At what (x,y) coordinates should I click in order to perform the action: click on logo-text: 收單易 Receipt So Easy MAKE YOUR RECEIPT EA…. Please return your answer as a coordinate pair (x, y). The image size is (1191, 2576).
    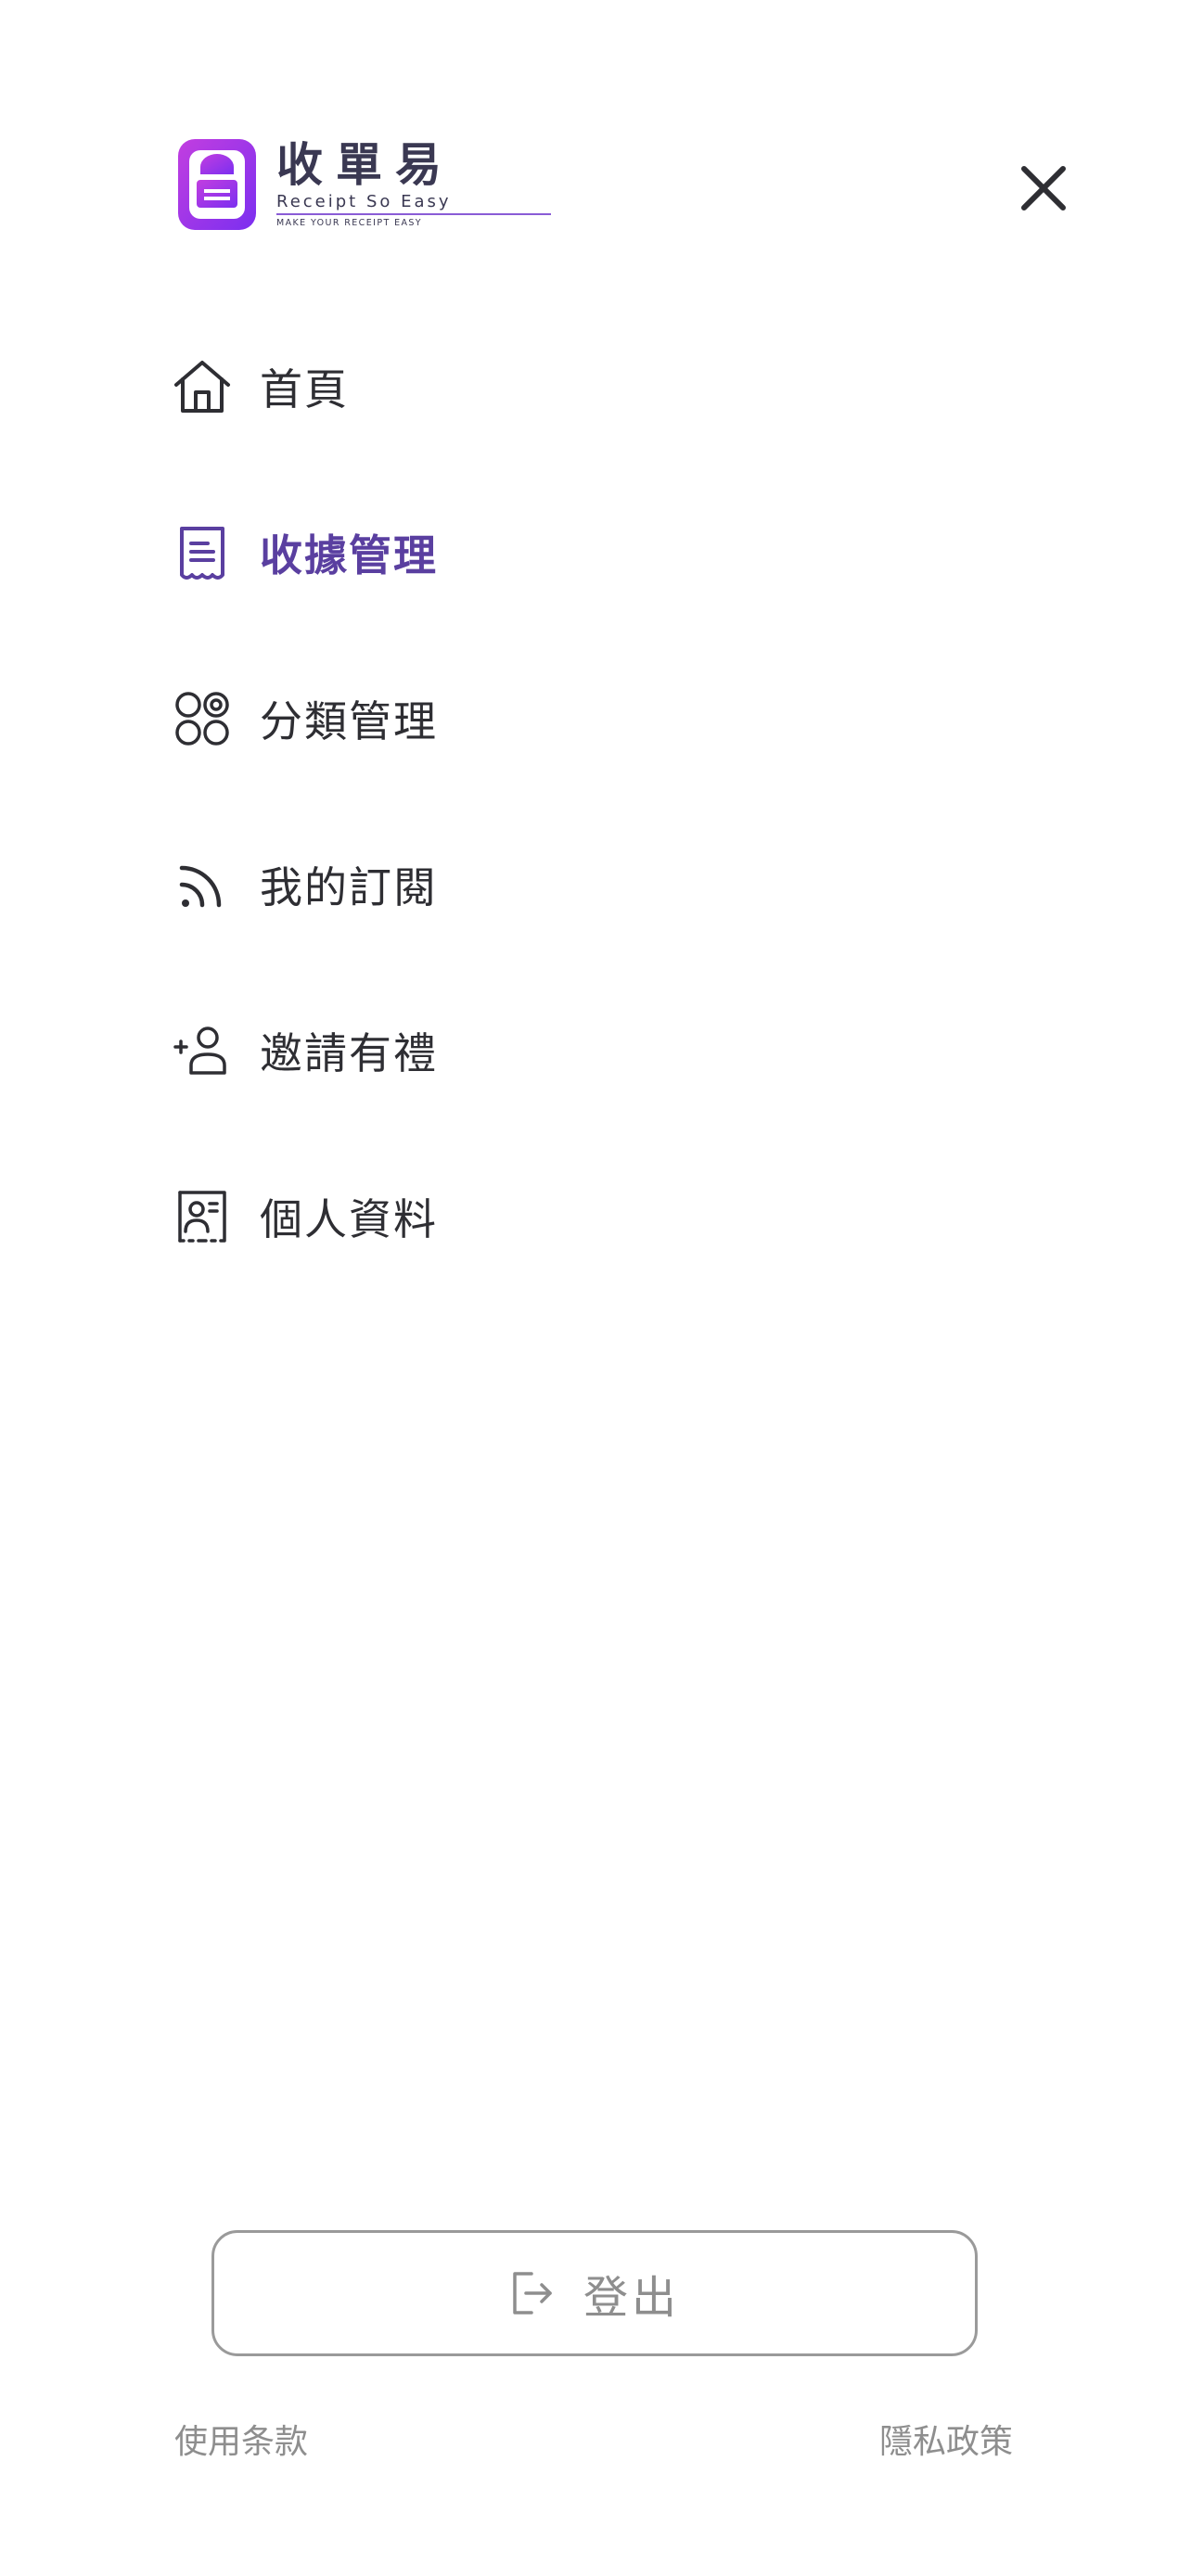
    Looking at the image, I should click on (413, 185).